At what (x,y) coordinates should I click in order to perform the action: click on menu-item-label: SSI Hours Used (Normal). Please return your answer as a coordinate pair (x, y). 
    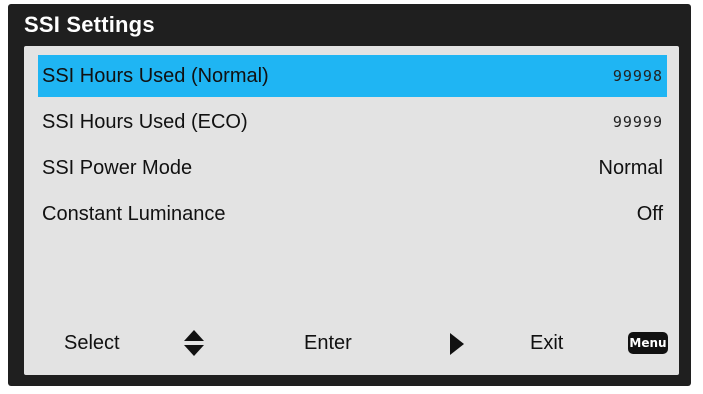
    Looking at the image, I should click on (155, 75).